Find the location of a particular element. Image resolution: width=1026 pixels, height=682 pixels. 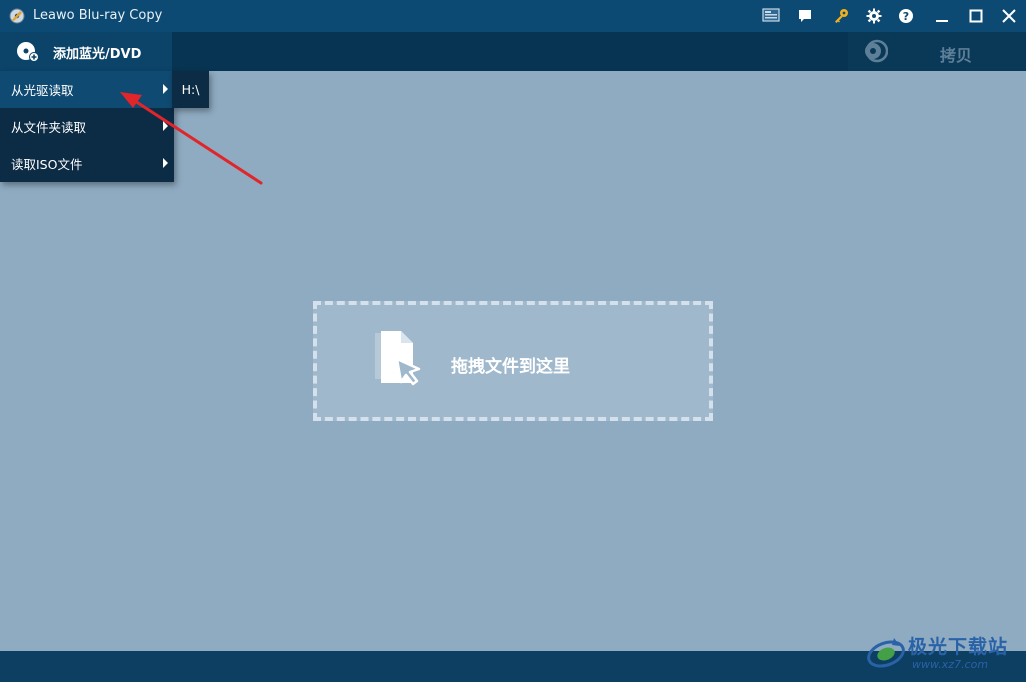

watermark-url: www.xz7.com is located at coordinates (950, 664).